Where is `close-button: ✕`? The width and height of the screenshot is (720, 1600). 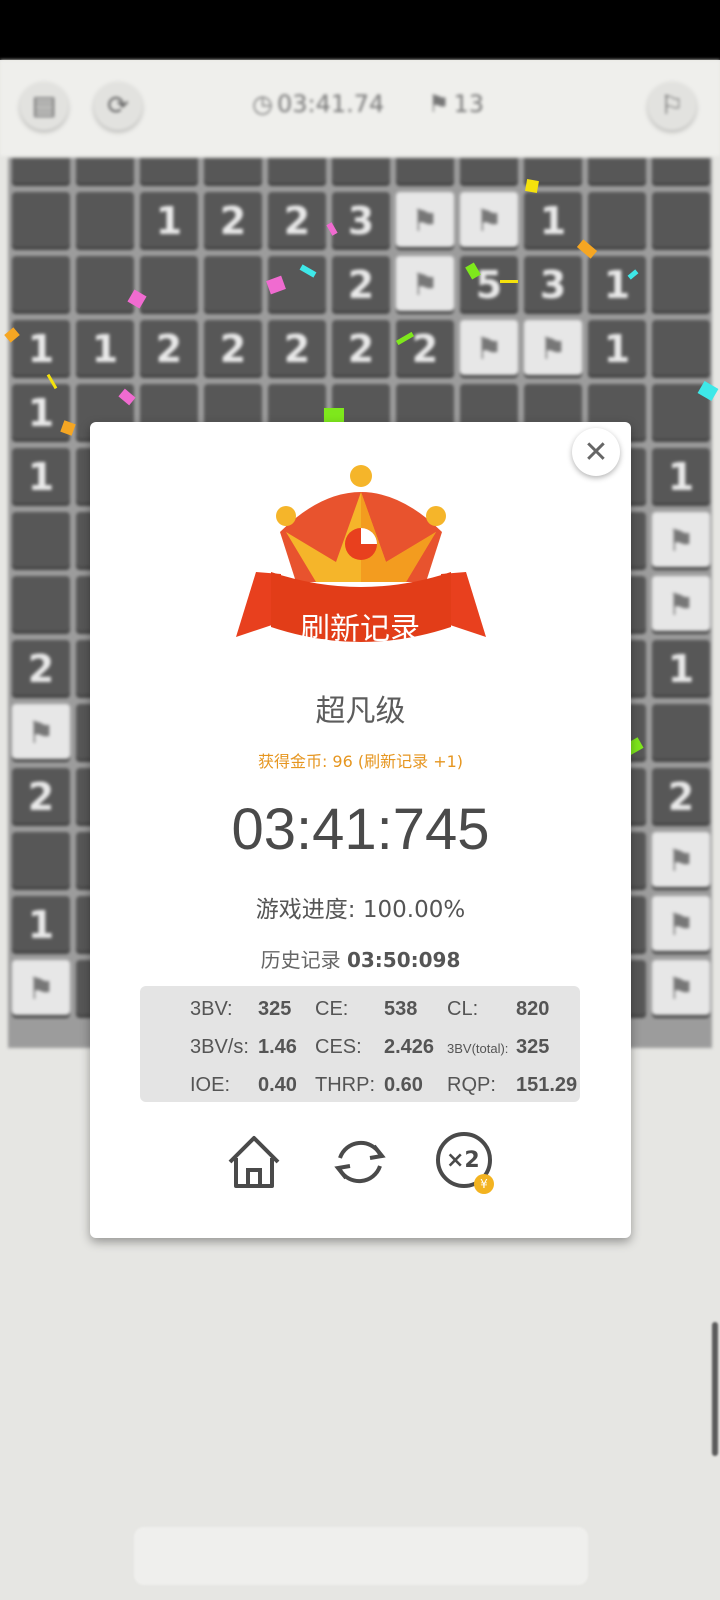
close-button: ✕ is located at coordinates (596, 452).